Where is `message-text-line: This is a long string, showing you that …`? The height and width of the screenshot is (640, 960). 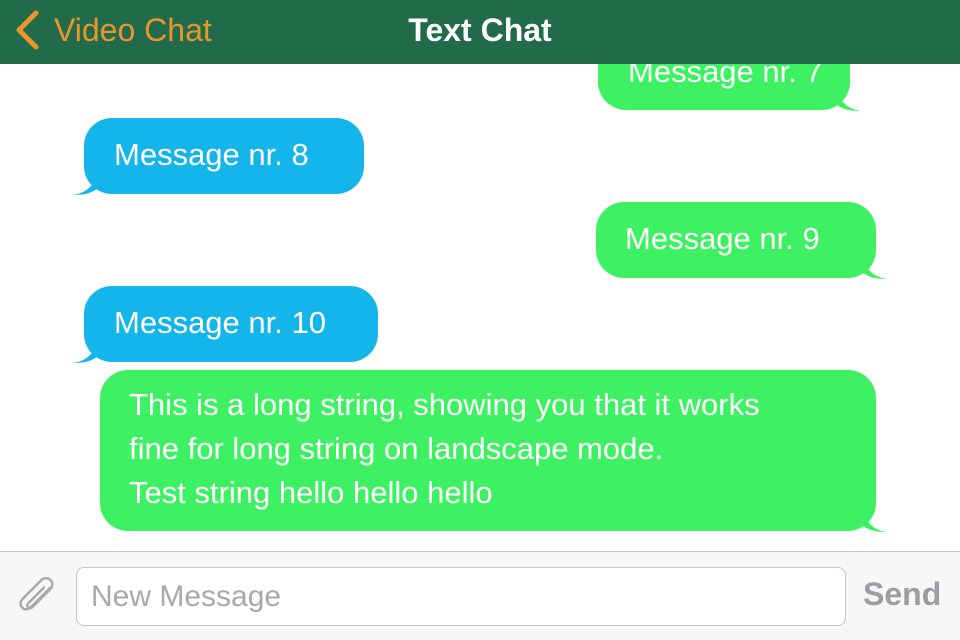
message-text-line: This is a long string, showing you that … is located at coordinates (444, 404).